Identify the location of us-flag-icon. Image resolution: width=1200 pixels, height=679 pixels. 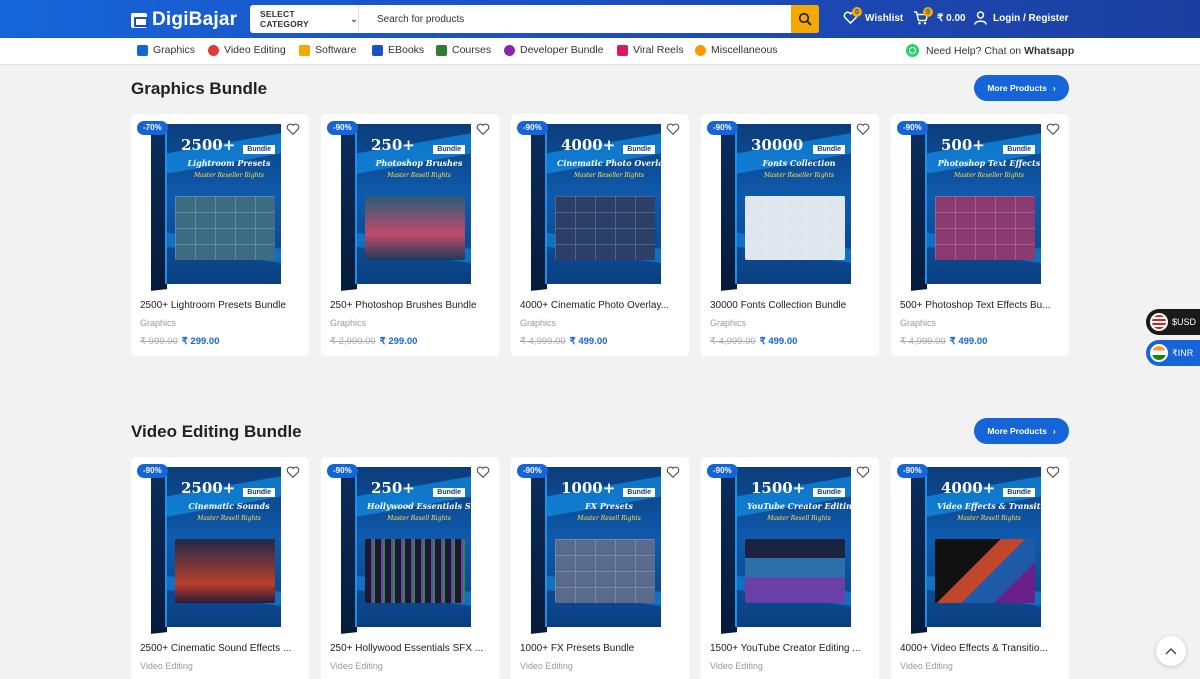
(1159, 322).